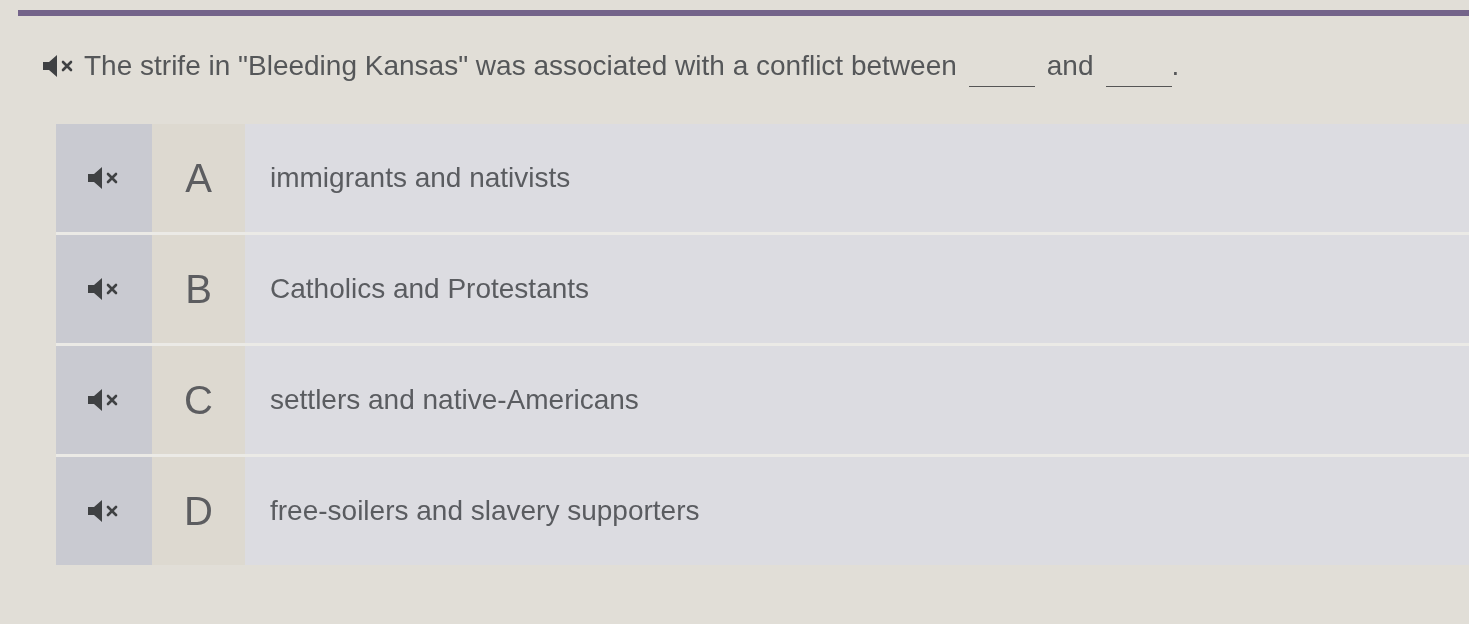 The height and width of the screenshot is (624, 1469). I want to click on answer-option: Catholics and Protestants, so click(857, 289).